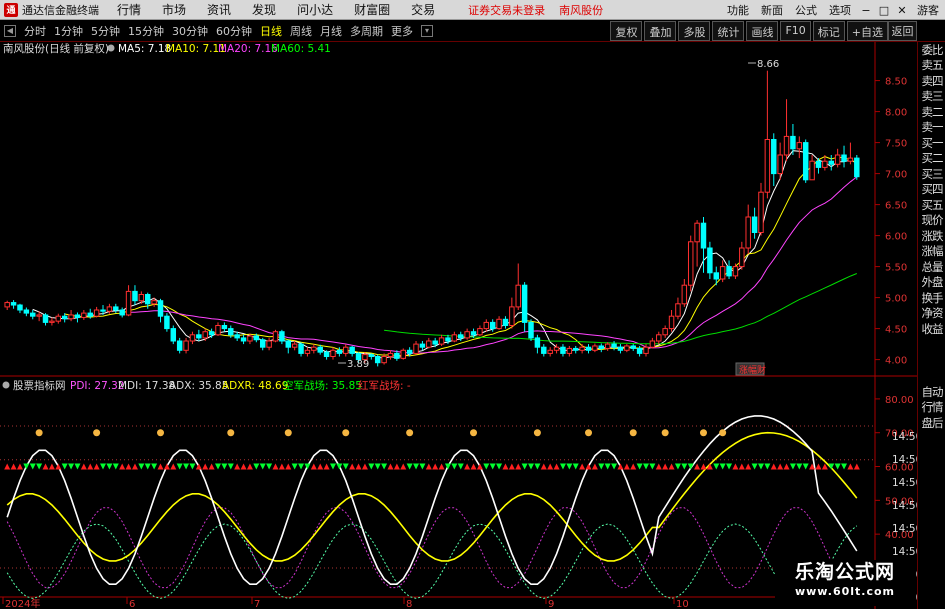 Image resolution: width=945 pixels, height=609 pixels. Describe the element at coordinates (931, 190) in the screenshot. I see `side-tab-9: 买四` at that location.